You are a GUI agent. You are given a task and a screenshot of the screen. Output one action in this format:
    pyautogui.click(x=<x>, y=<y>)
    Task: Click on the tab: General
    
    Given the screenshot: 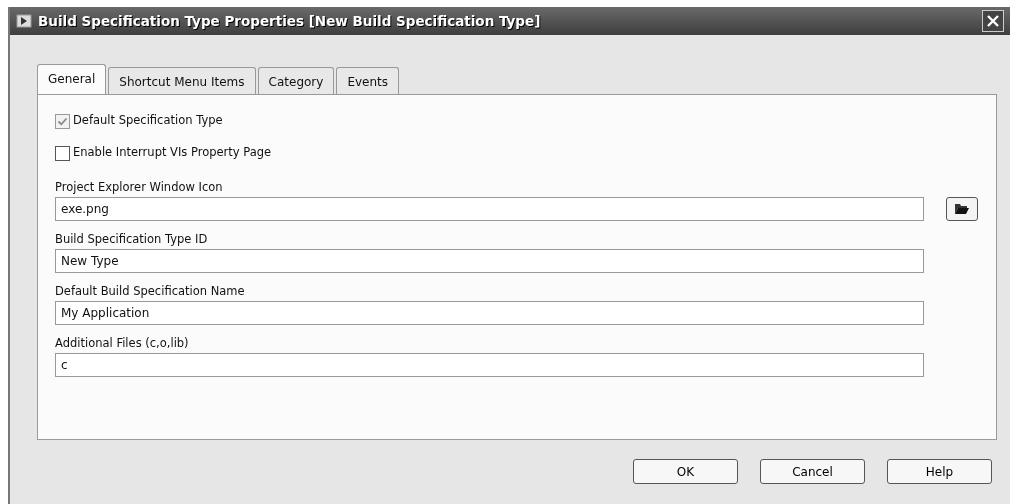 What is the action you would take?
    pyautogui.click(x=72, y=79)
    